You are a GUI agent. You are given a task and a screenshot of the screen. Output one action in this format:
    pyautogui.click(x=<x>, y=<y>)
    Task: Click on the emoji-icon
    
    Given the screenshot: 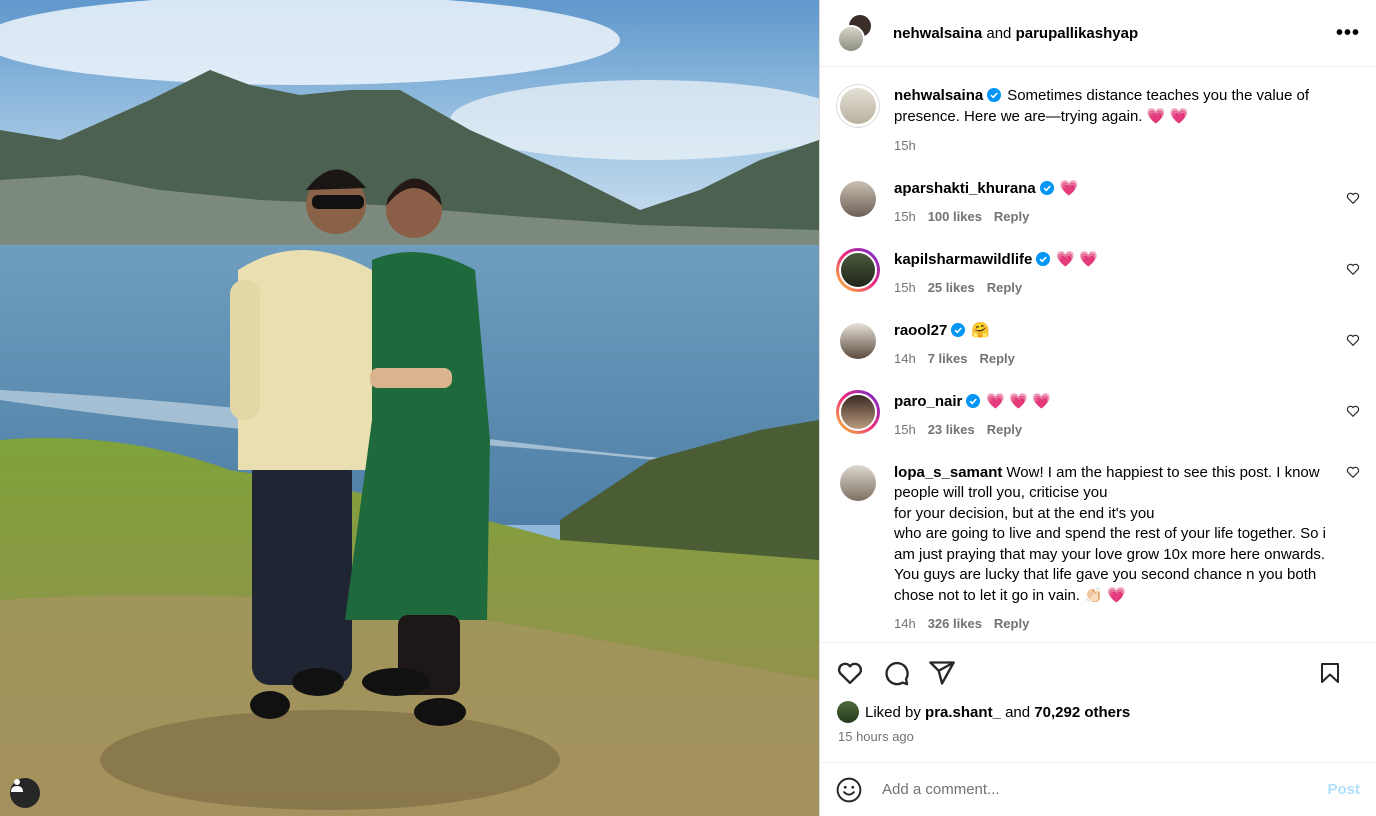 What is the action you would take?
    pyautogui.click(x=849, y=790)
    